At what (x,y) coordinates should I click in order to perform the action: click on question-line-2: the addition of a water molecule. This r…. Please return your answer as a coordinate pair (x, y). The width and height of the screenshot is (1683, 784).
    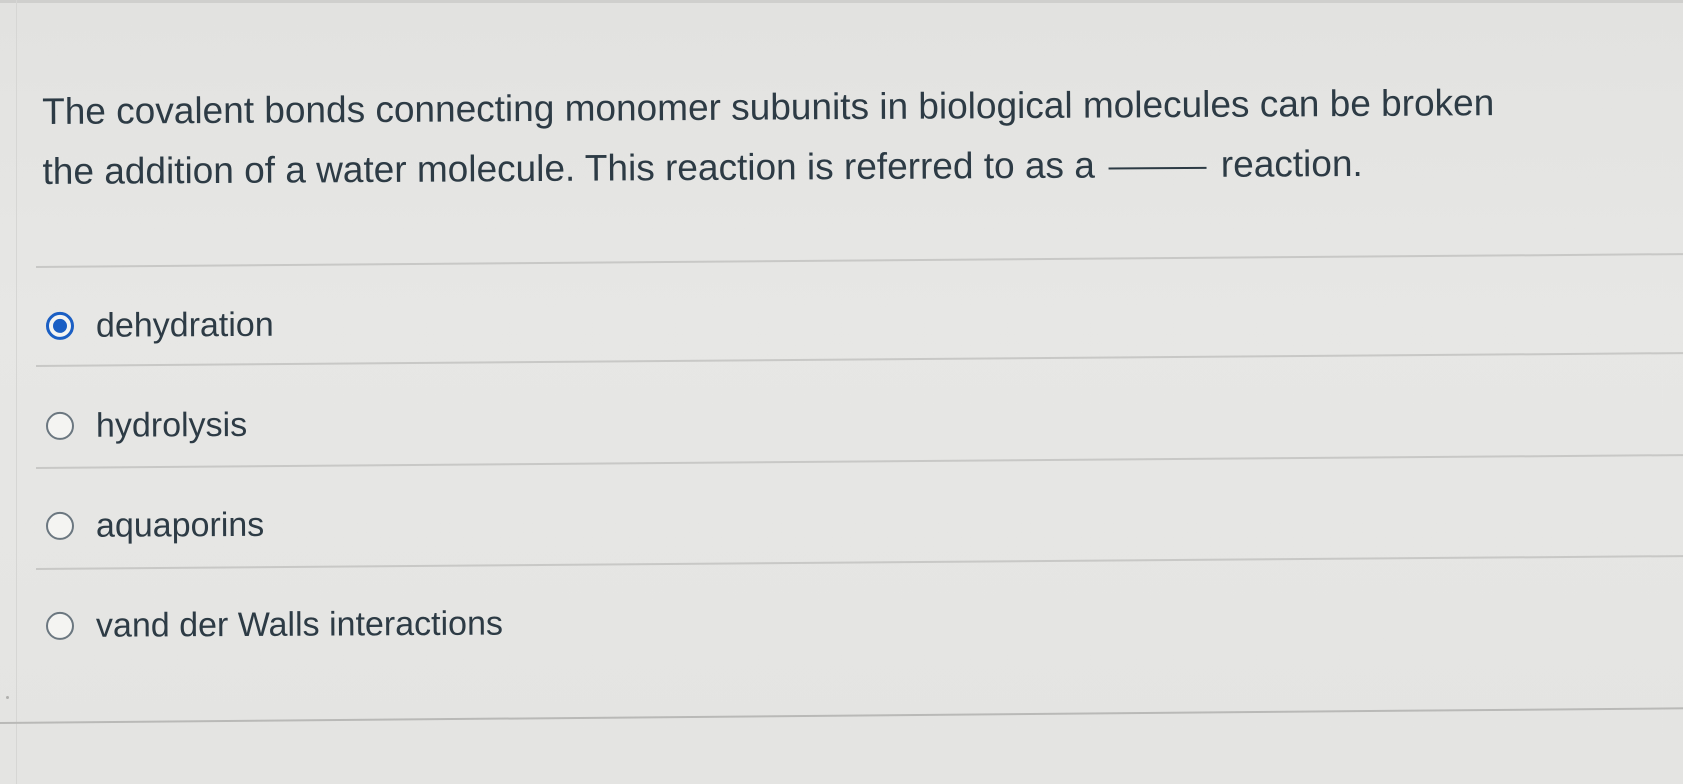
    Looking at the image, I should click on (862, 167).